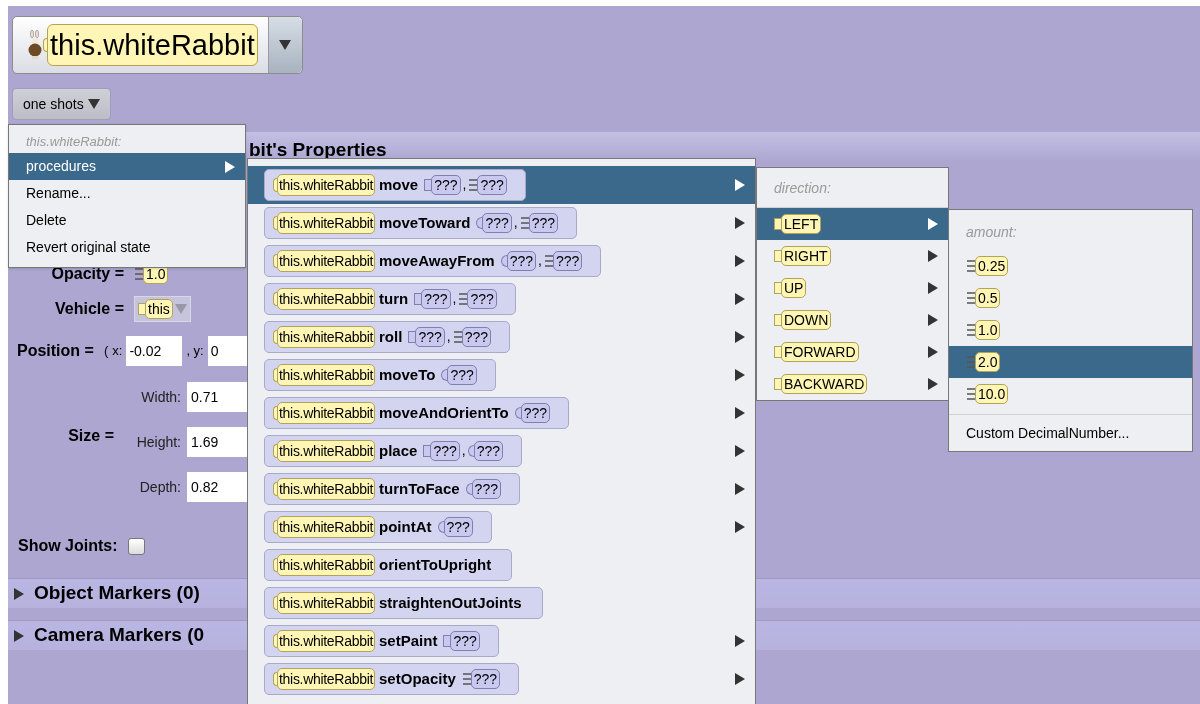 The image size is (1200, 704). Describe the element at coordinates (158, 442) in the screenshot. I see `size-field-label: Height:` at that location.